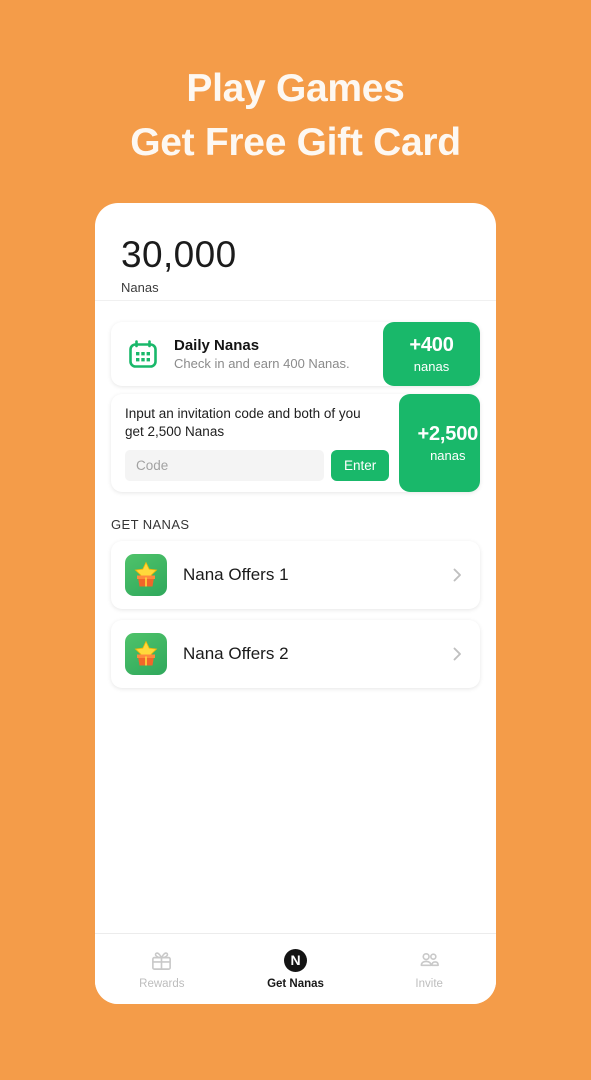 Image resolution: width=591 pixels, height=1080 pixels. I want to click on balance-section: 30,000 Nanas, so click(295, 252).